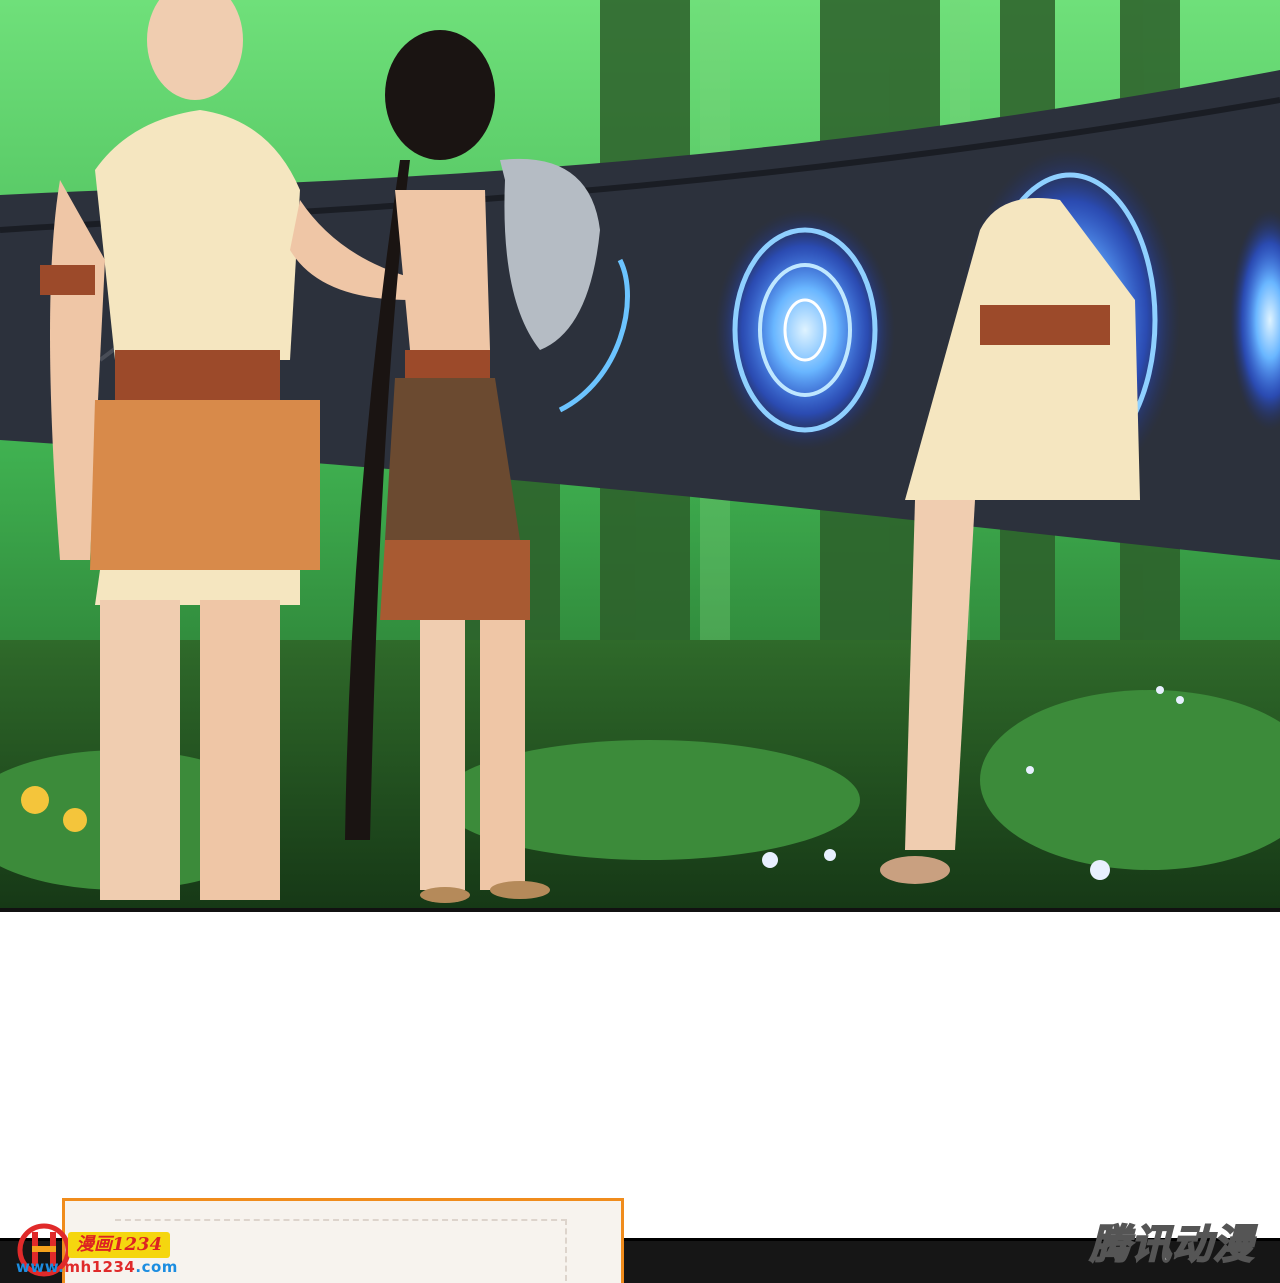  What do you see at coordinates (119, 1245) in the screenshot?
I see `site-watermark-tag: 漫画1234` at bounding box center [119, 1245].